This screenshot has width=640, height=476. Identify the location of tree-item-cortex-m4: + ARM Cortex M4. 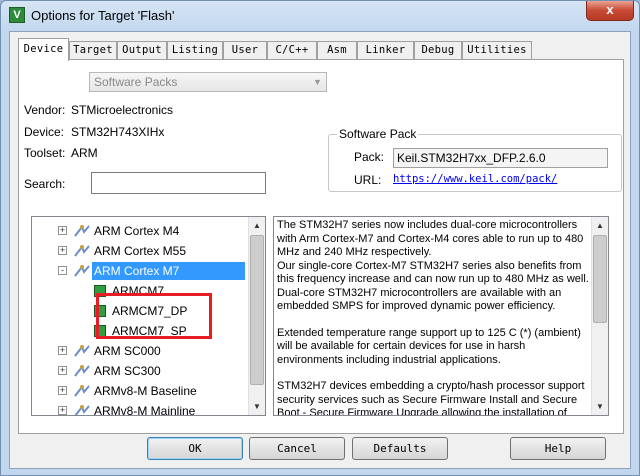
(139, 231).